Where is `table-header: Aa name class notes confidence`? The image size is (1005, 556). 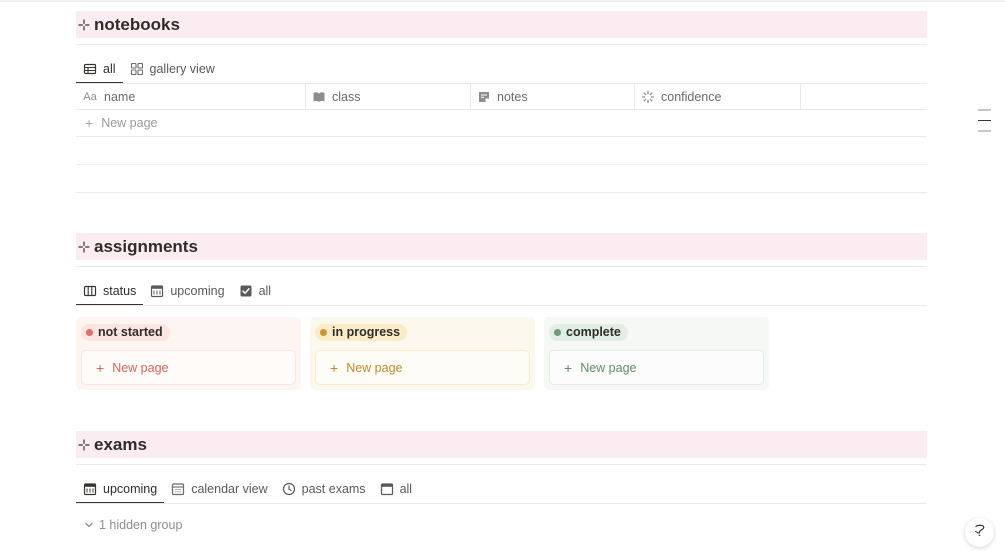
table-header: Aa name class notes confidence is located at coordinates (501, 97).